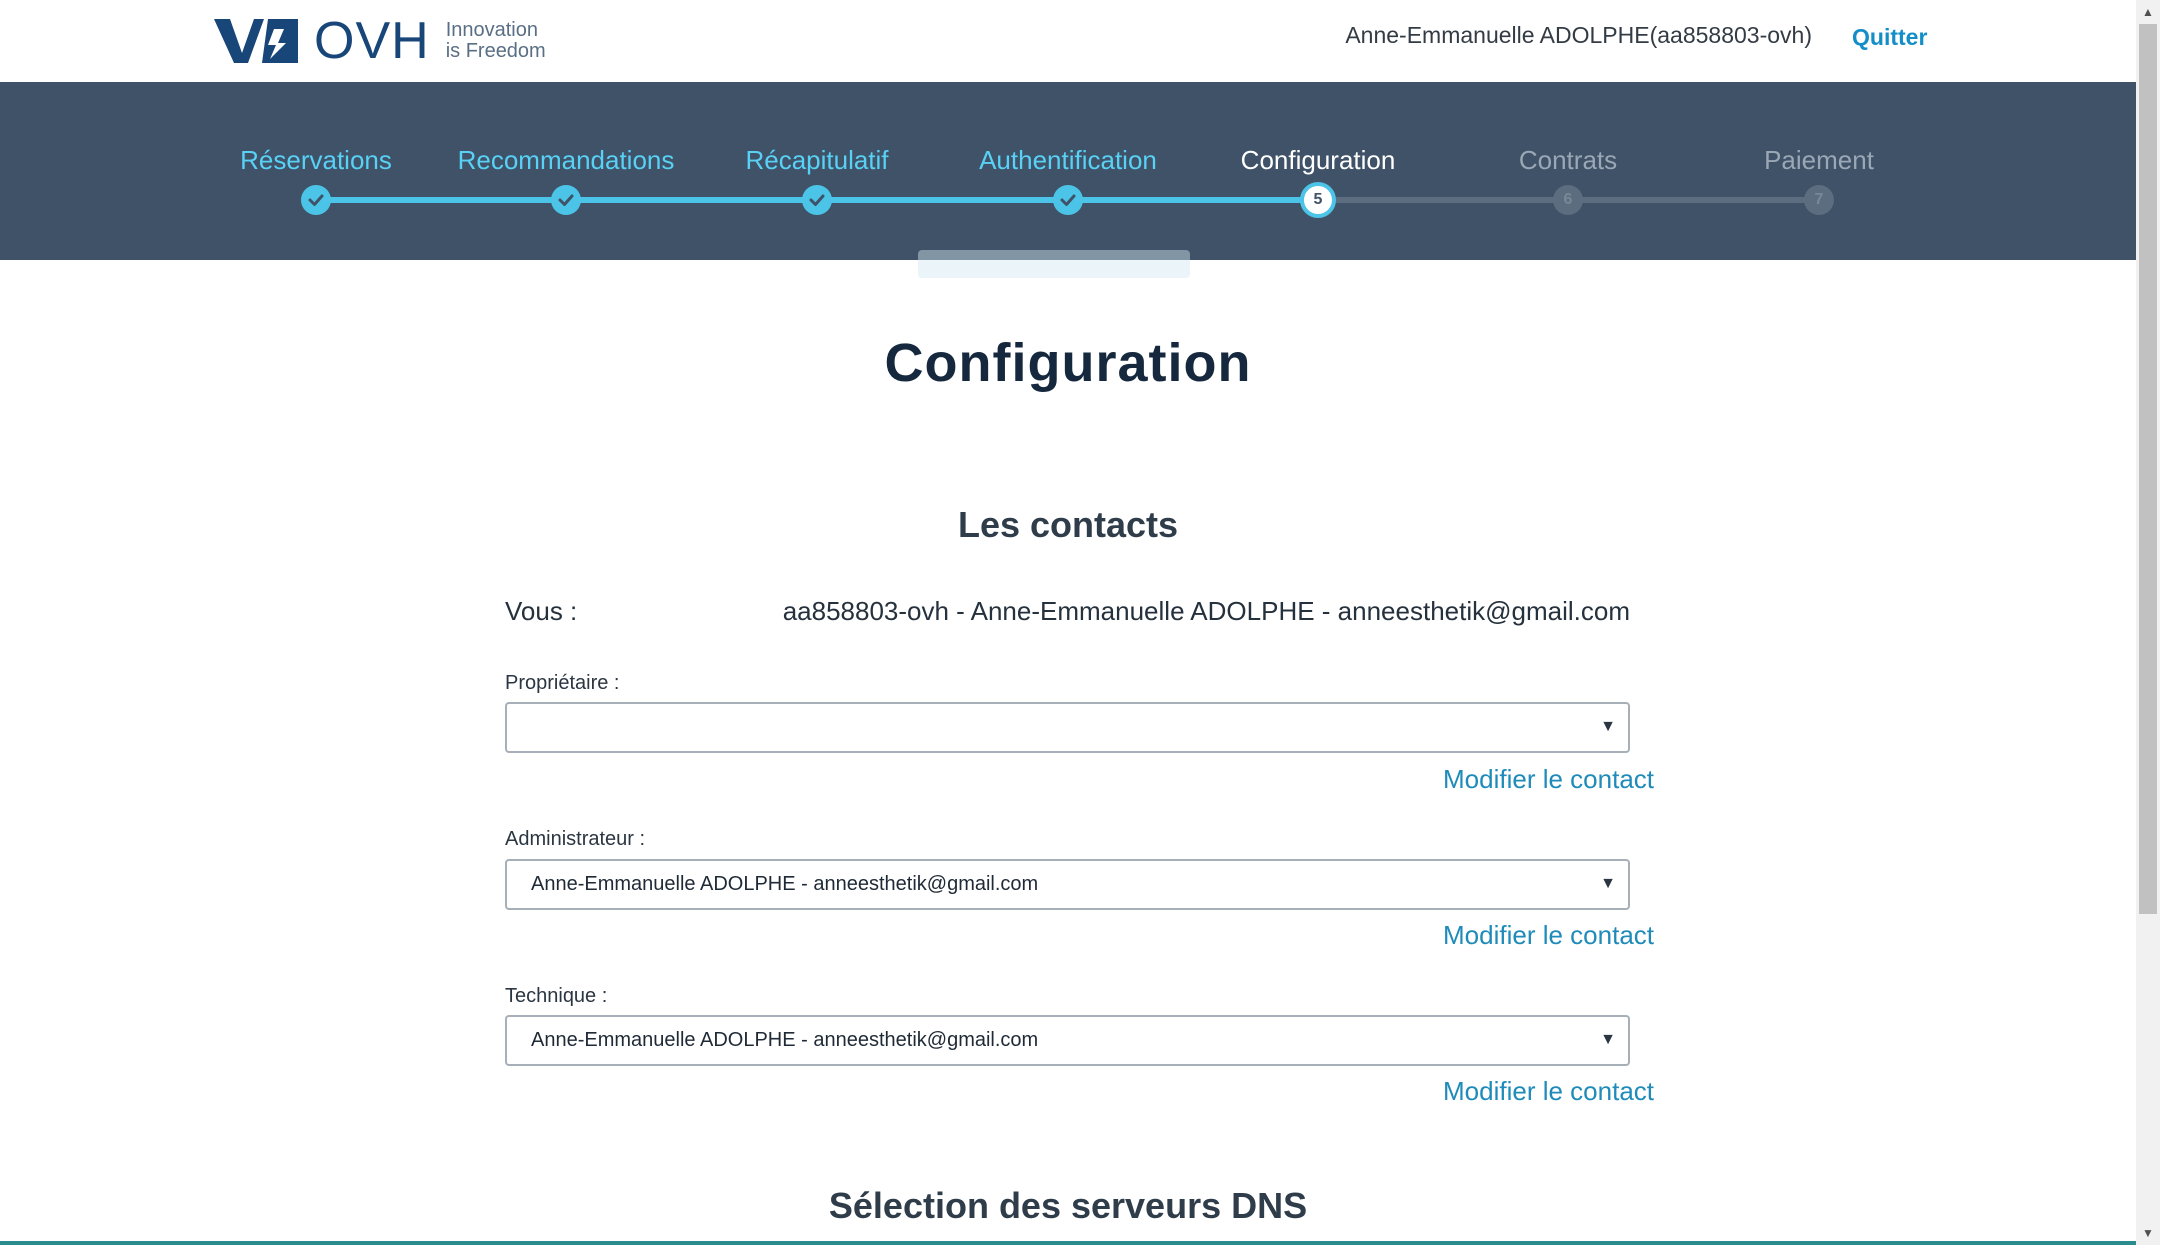 The image size is (2160, 1245). What do you see at coordinates (1548, 935) in the screenshot?
I see `modify-admin-link: Modifier le contact` at bounding box center [1548, 935].